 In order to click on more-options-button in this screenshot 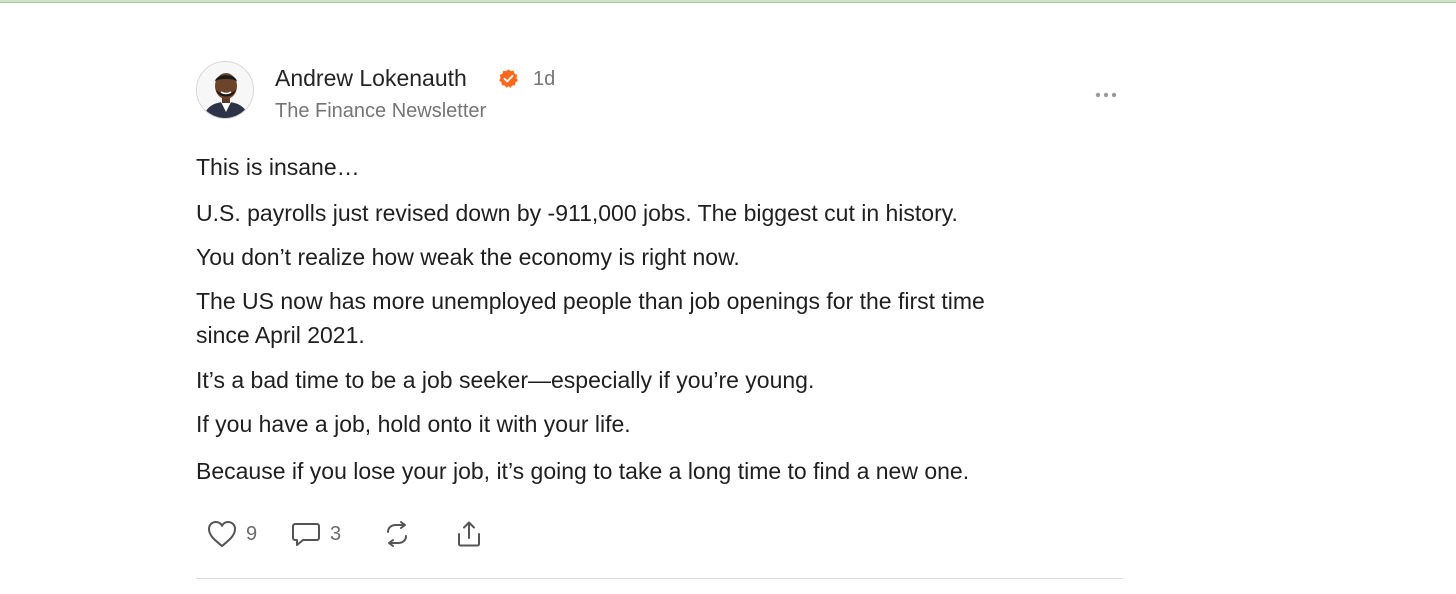, I will do `click(1106, 95)`.